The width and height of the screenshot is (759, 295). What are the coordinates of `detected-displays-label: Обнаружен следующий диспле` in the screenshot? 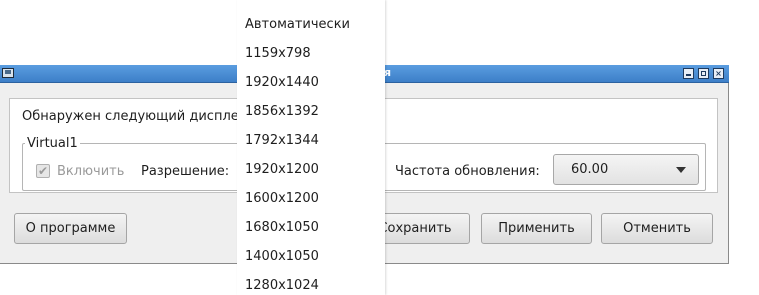 It's located at (130, 116).